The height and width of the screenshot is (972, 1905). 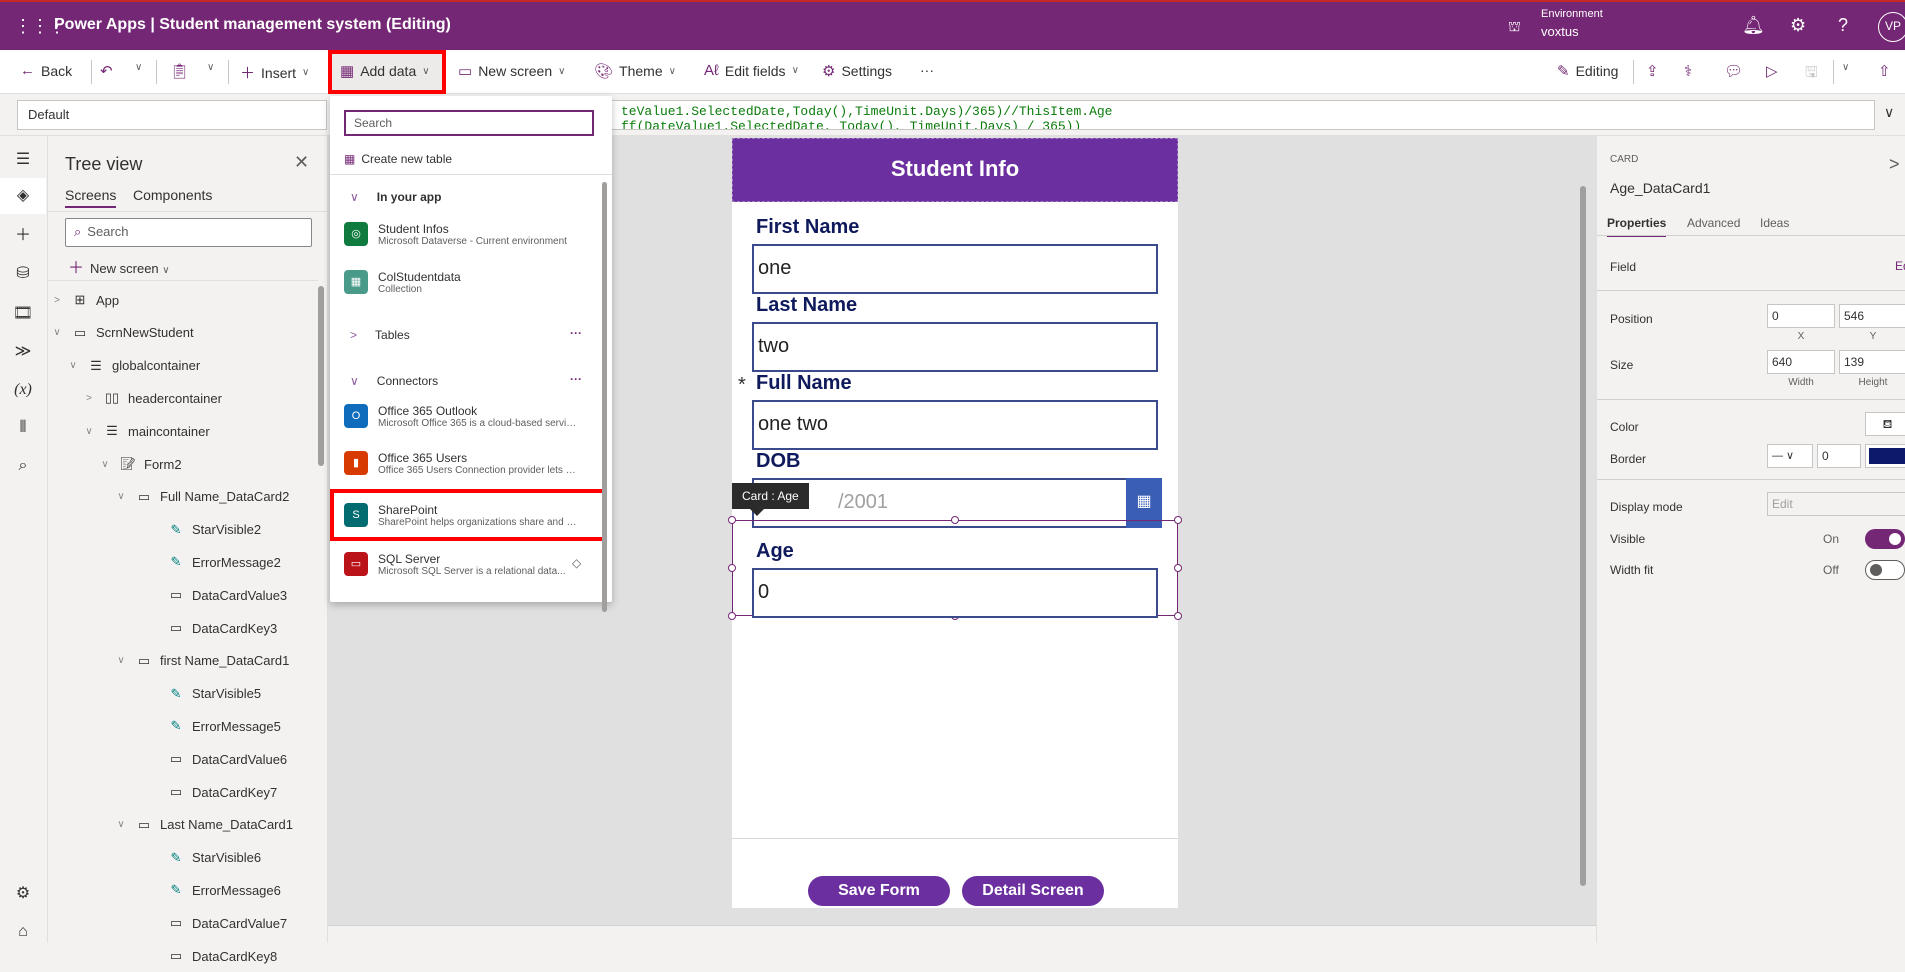 What do you see at coordinates (183, 858) in the screenshot?
I see `tree-node: ✎ StarVisible6` at bounding box center [183, 858].